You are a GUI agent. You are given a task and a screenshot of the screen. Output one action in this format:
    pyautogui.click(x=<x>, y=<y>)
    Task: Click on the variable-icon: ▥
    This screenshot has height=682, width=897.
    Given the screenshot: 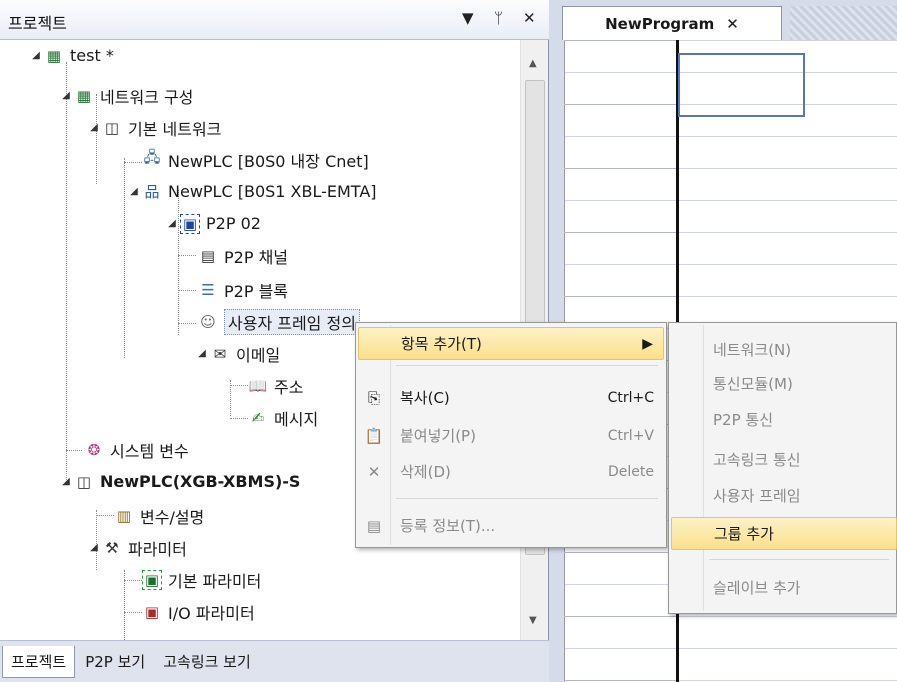 What is the action you would take?
    pyautogui.click(x=124, y=515)
    